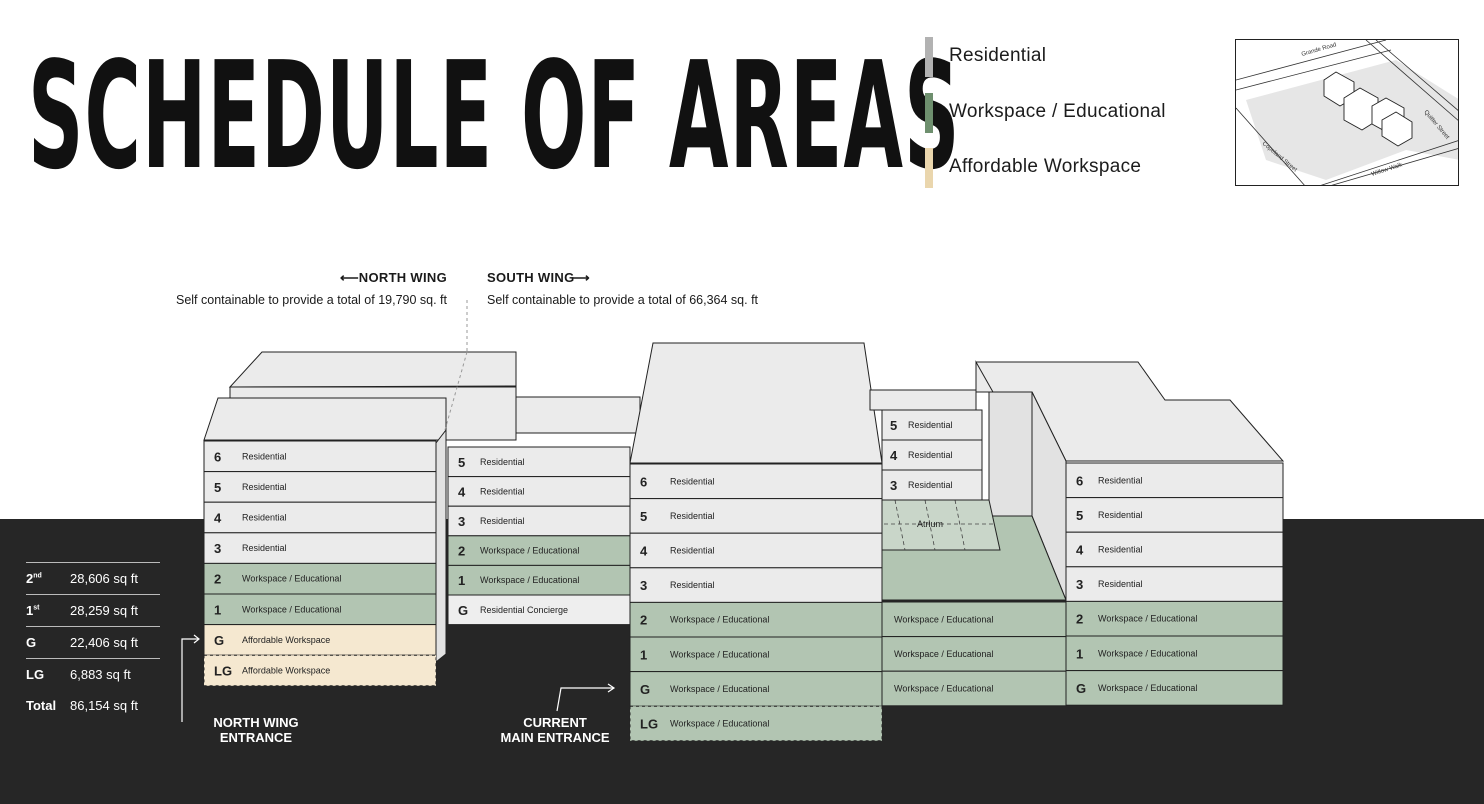 The height and width of the screenshot is (804, 1484). I want to click on floor-use-label: Residential Concierge, so click(524, 610).